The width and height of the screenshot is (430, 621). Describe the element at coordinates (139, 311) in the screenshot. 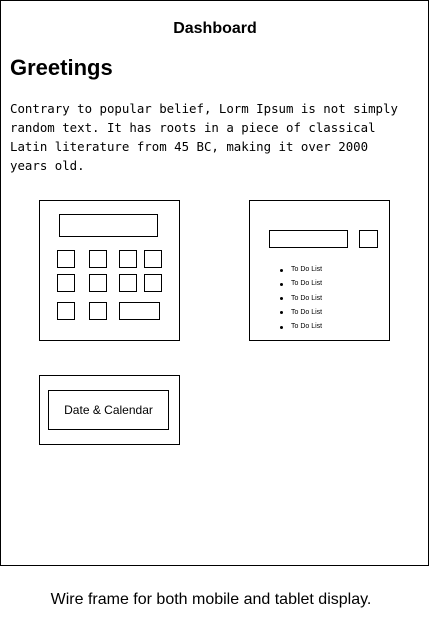

I see `calculator-key-wide` at that location.